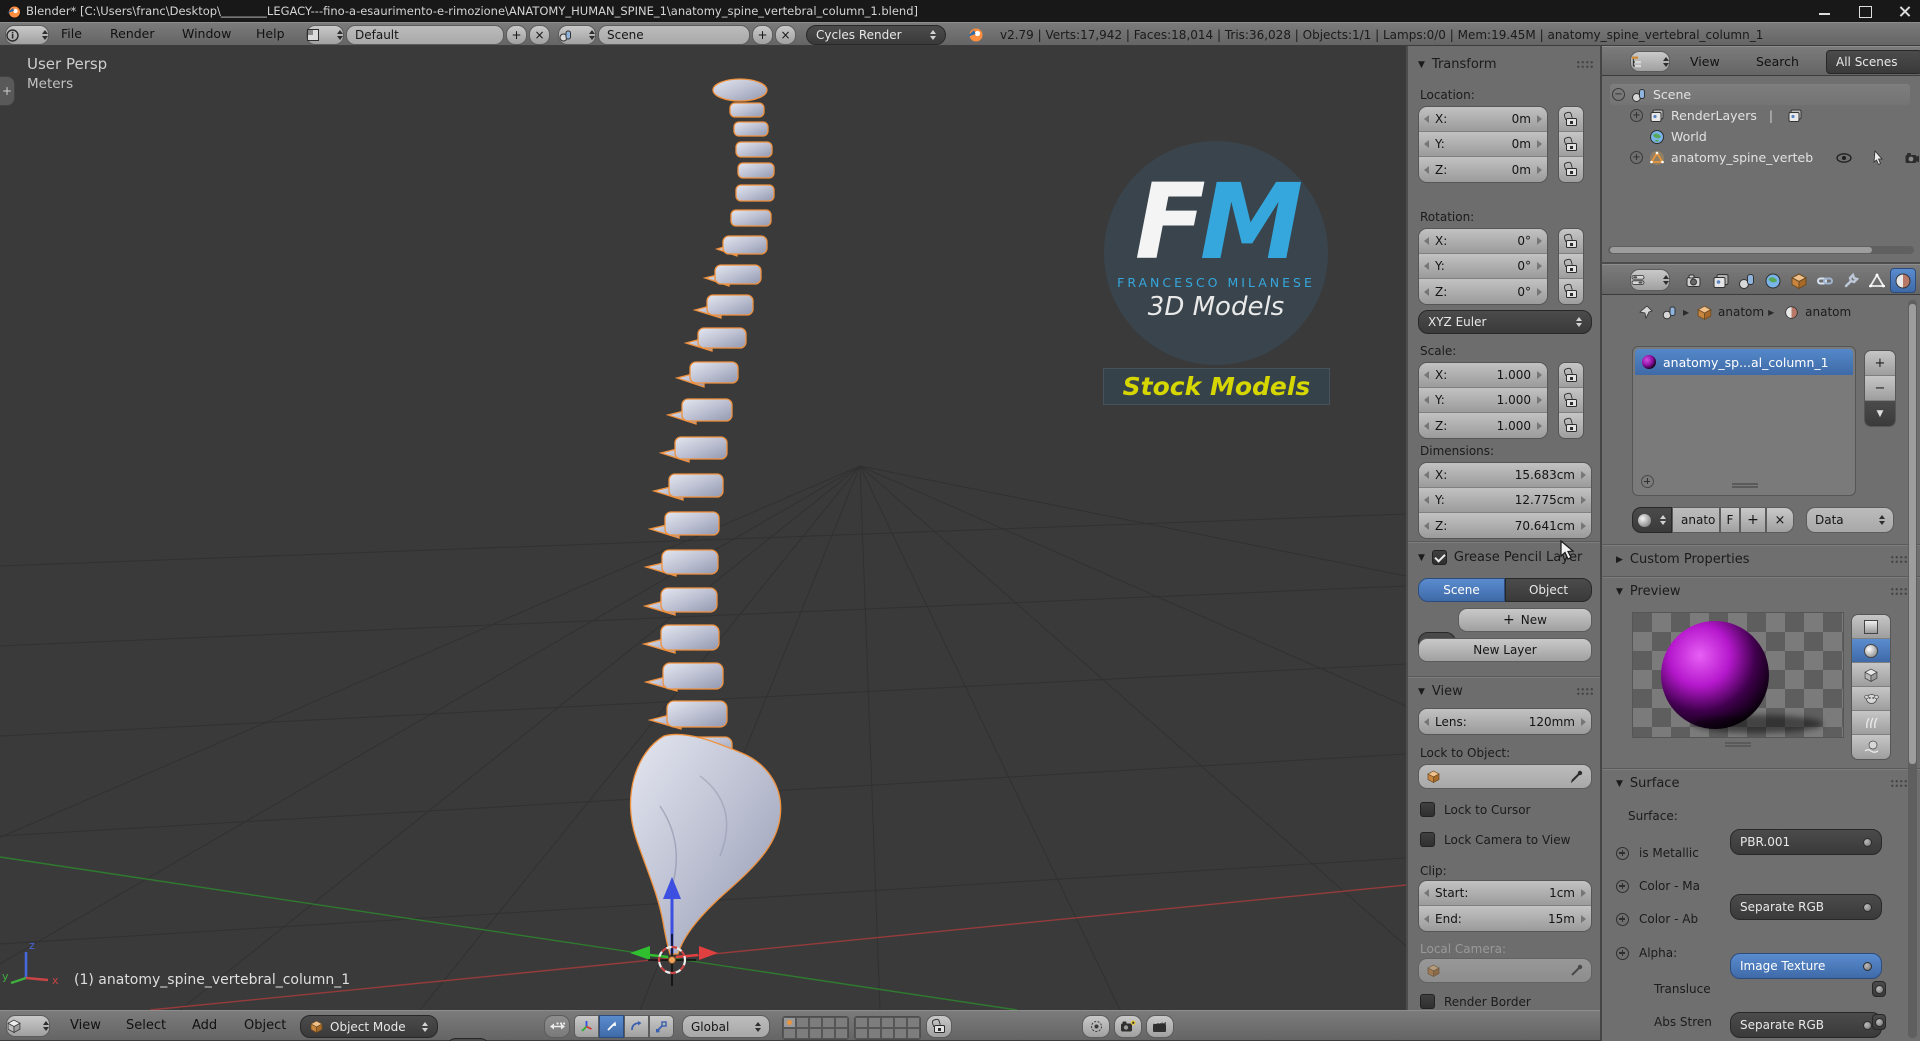 The height and width of the screenshot is (1041, 1920). I want to click on toolshelf-expand-tab: +, so click(7, 91).